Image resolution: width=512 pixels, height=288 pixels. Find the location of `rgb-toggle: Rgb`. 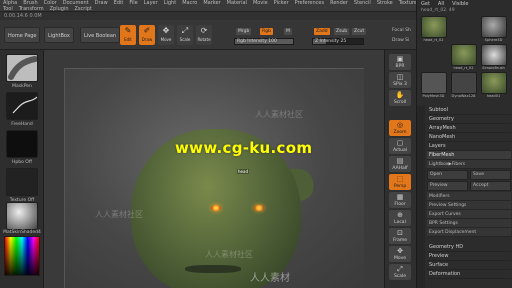

rgb-toggle: Rgb is located at coordinates (266, 31).